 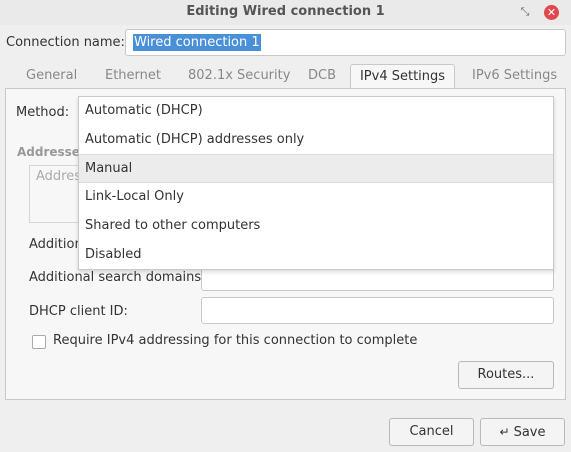 What do you see at coordinates (133, 75) in the screenshot?
I see `tab-ethernet: Ethernet` at bounding box center [133, 75].